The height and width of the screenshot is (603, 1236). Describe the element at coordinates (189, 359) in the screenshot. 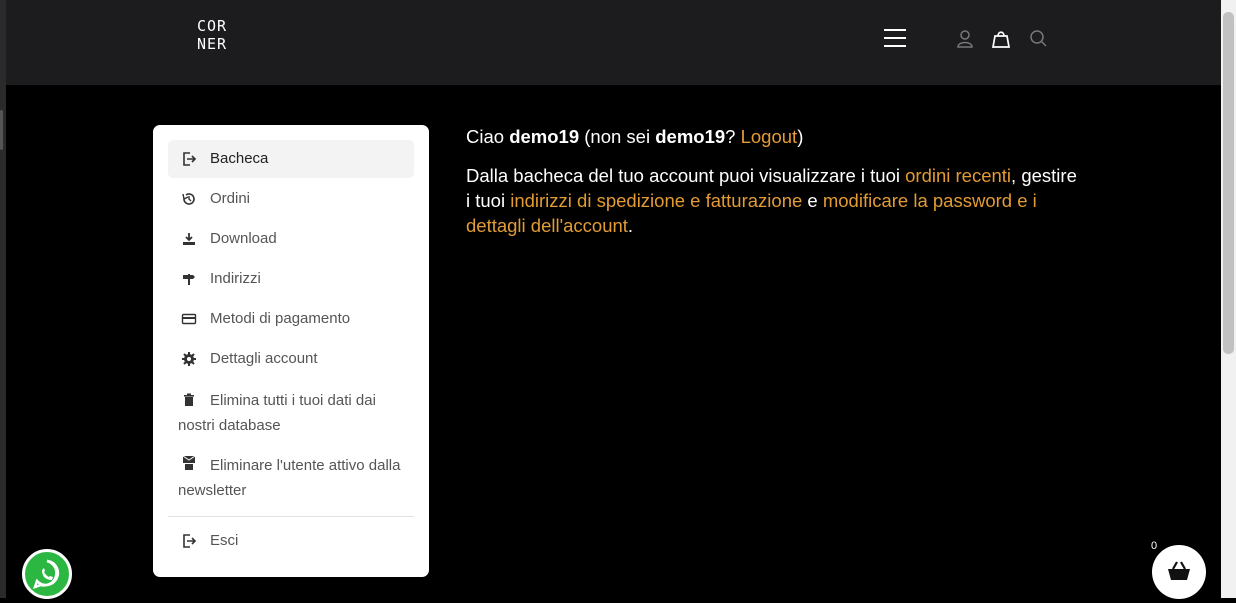

I see `gear-icon` at that location.